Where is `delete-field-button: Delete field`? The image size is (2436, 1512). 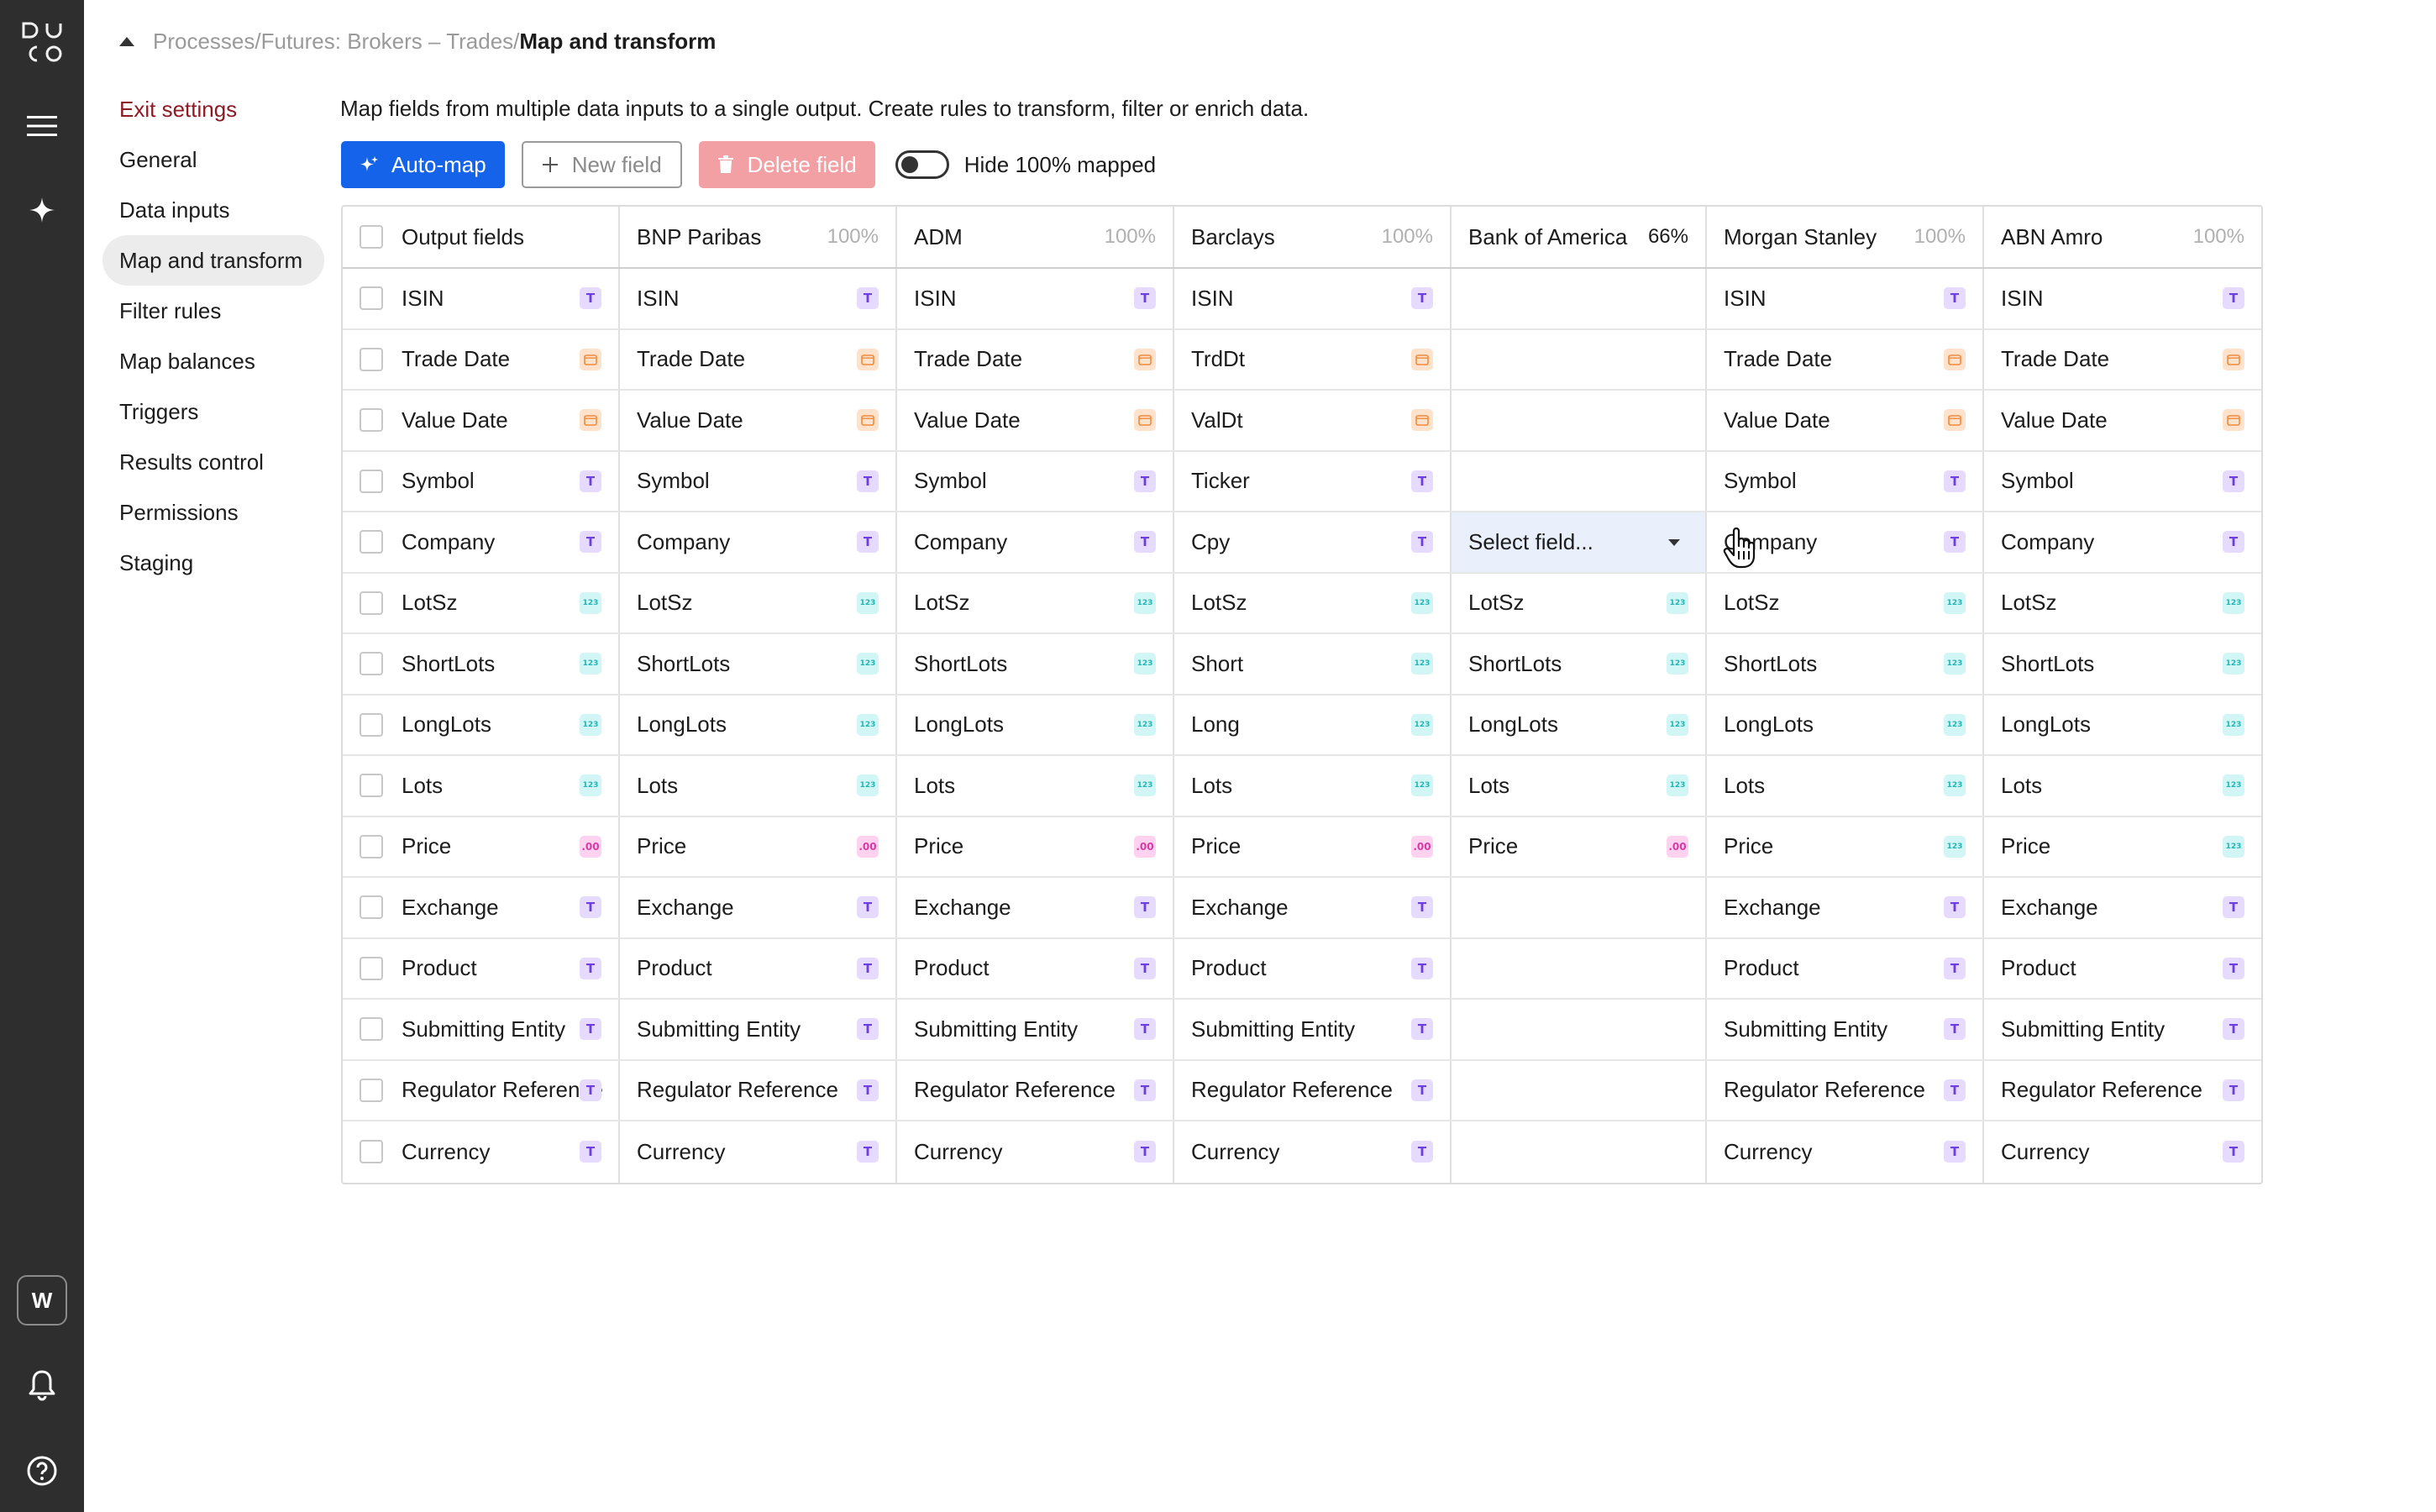 delete-field-button: Delete field is located at coordinates (786, 164).